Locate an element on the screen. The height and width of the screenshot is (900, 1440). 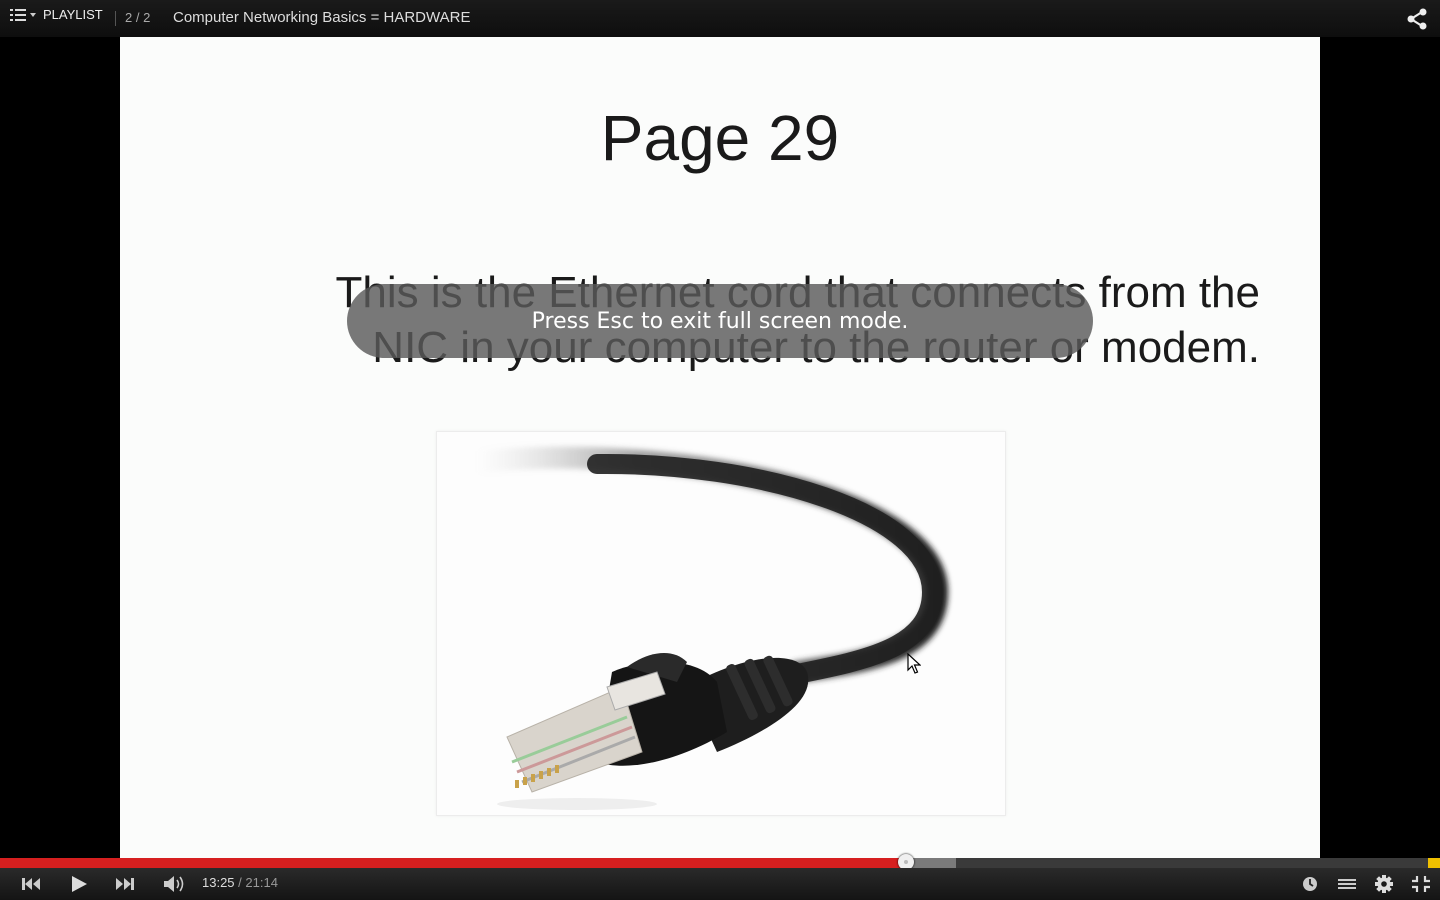
current-time: 13:25 is located at coordinates (218, 882).